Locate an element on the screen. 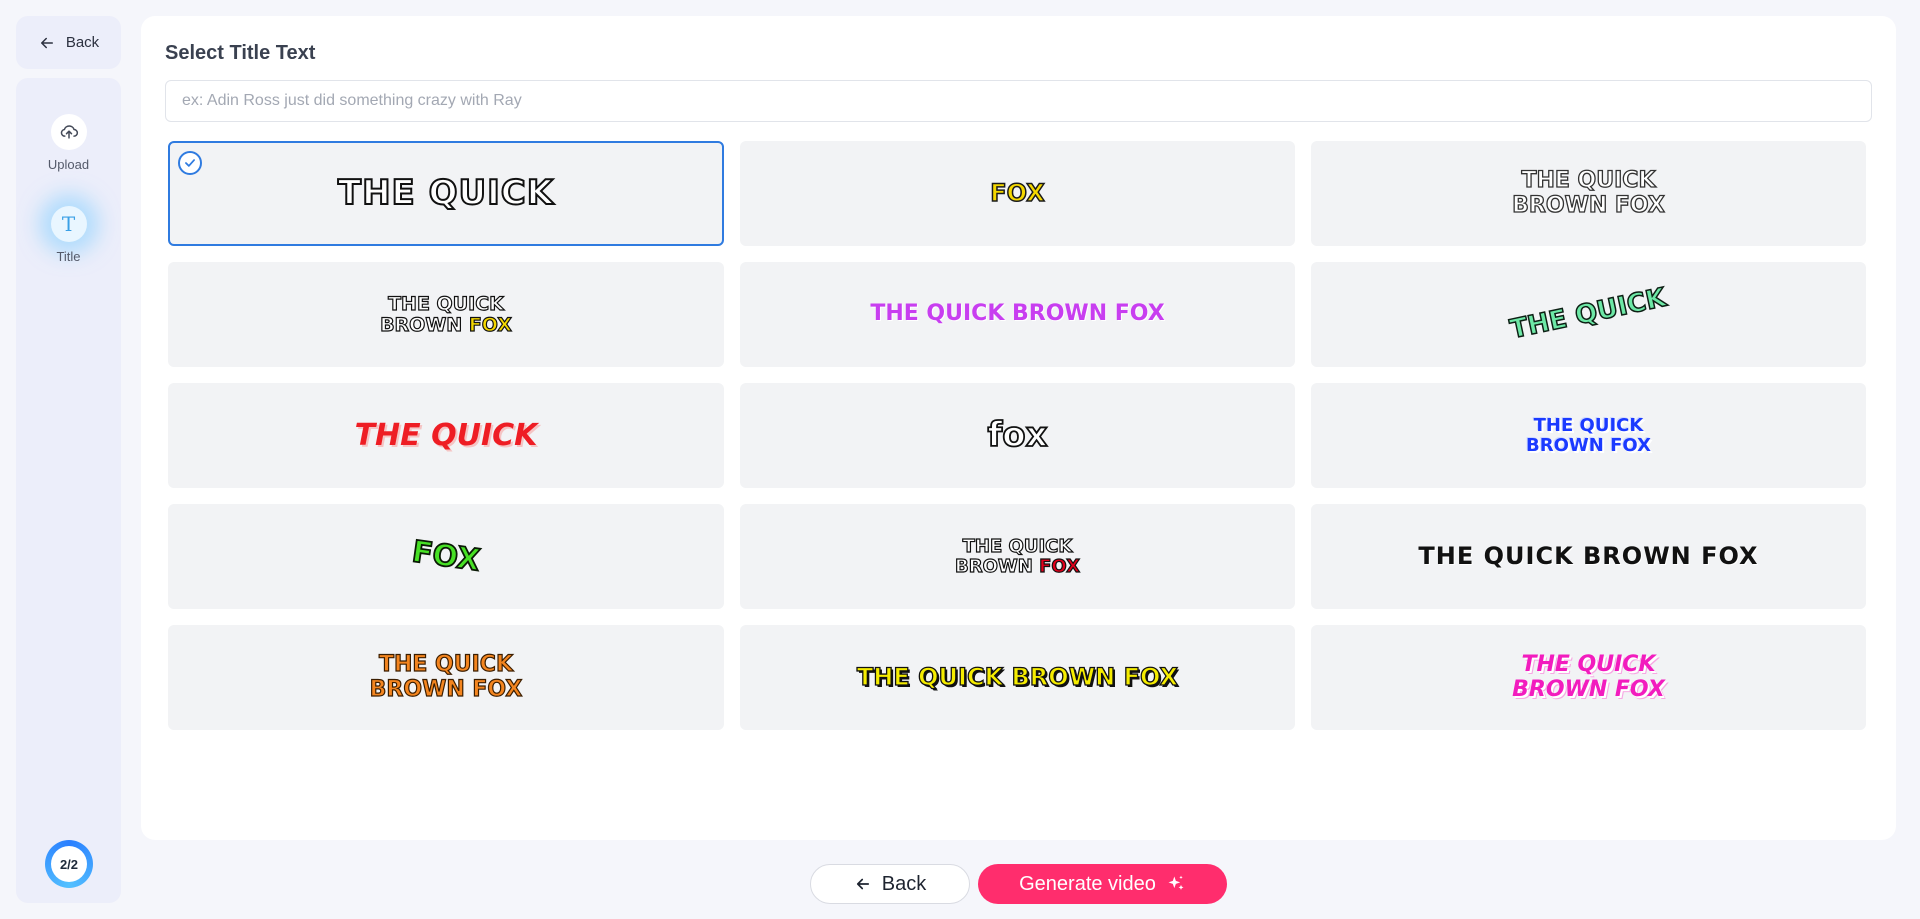  text-t-icon: T is located at coordinates (68, 224).